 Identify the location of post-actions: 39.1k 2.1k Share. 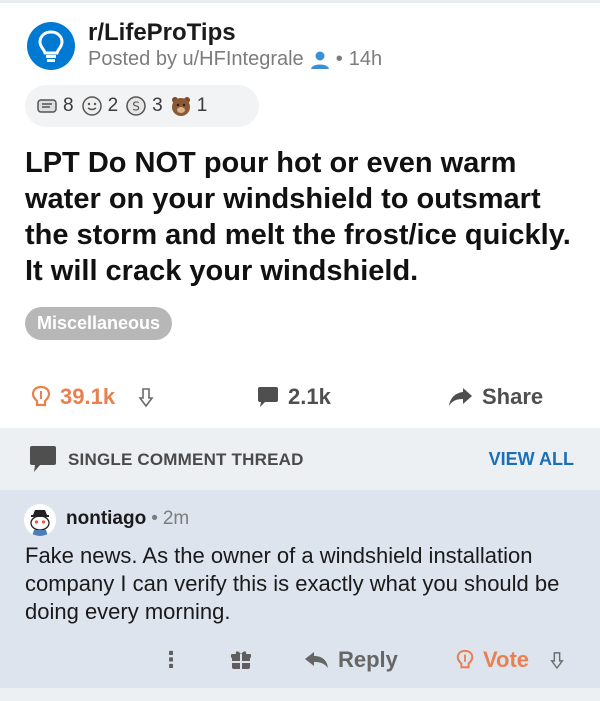
(300, 397).